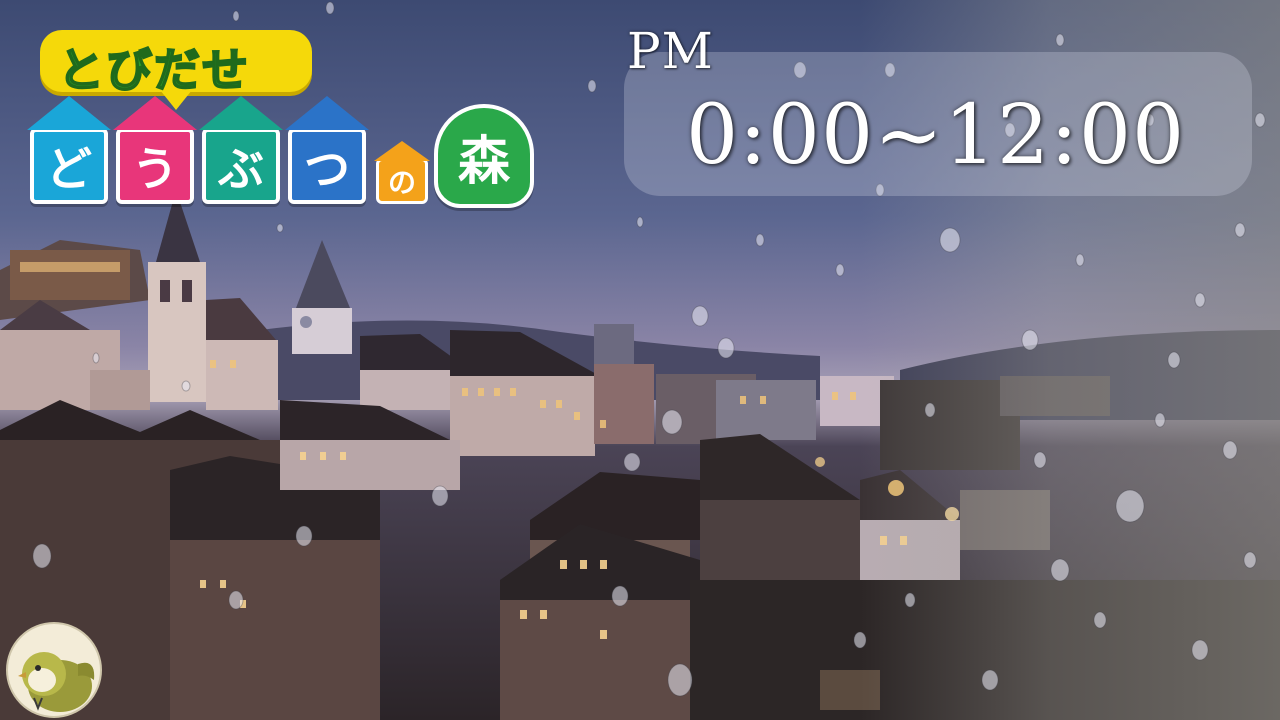 Image resolution: width=1280 pixels, height=720 pixels. Describe the element at coordinates (56, 682) in the screenshot. I see `bird-avatar-icon` at that location.